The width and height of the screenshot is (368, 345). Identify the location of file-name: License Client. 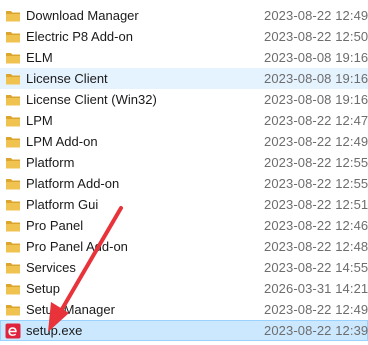
(67, 78).